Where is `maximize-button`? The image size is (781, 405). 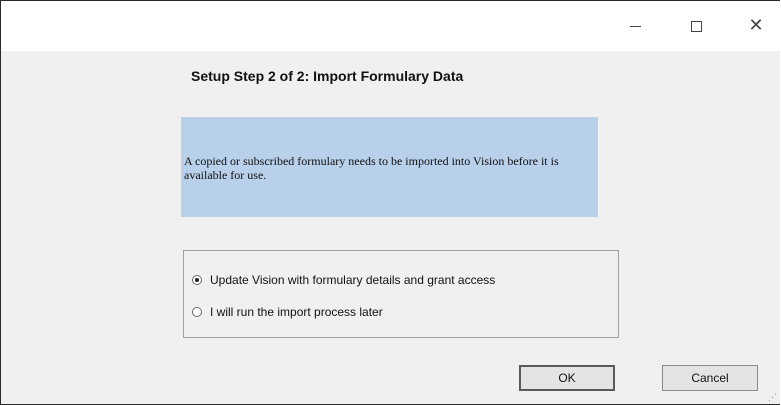 maximize-button is located at coordinates (696, 26).